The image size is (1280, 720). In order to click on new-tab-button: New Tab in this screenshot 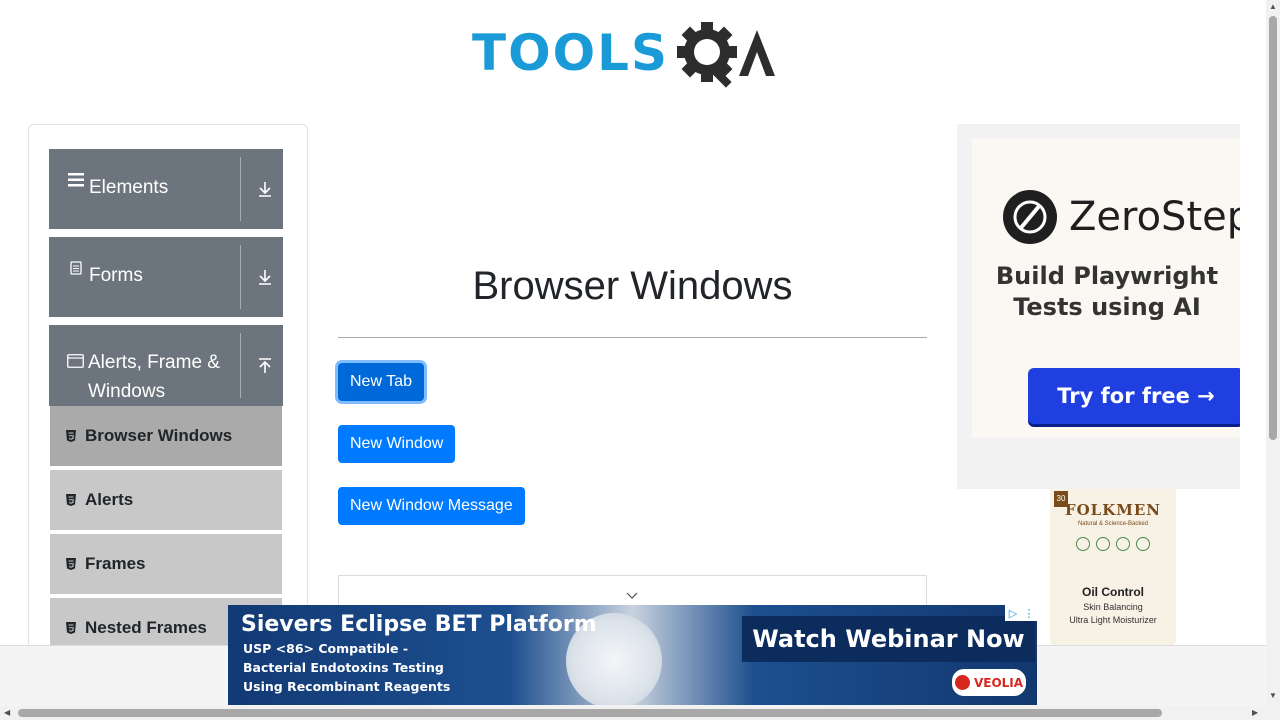, I will do `click(381, 382)`.